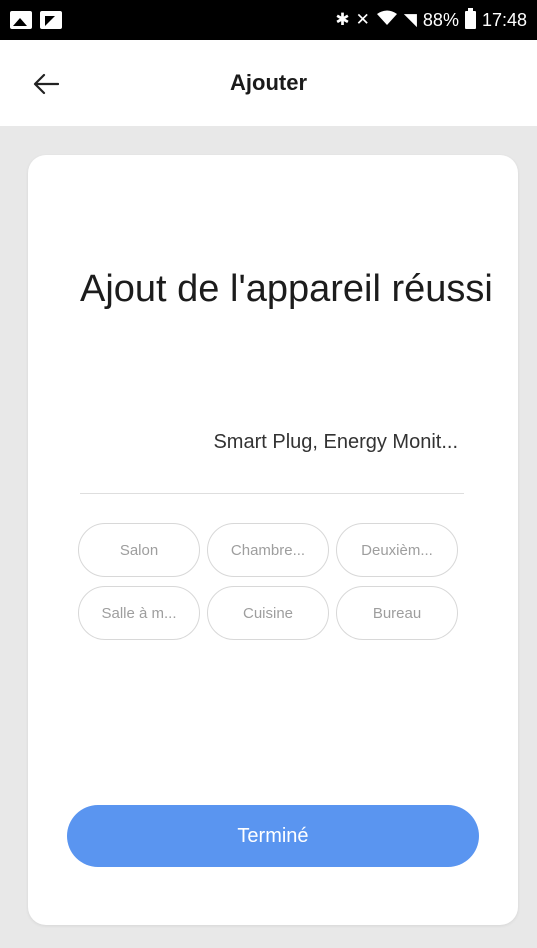 The height and width of the screenshot is (948, 537). I want to click on app-bar: Ajouter, so click(268, 83).